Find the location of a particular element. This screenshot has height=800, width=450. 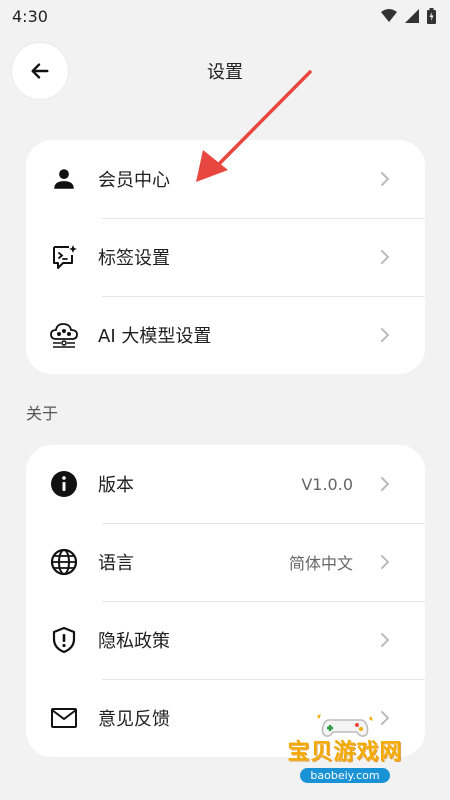

status-icons is located at coordinates (408, 16).